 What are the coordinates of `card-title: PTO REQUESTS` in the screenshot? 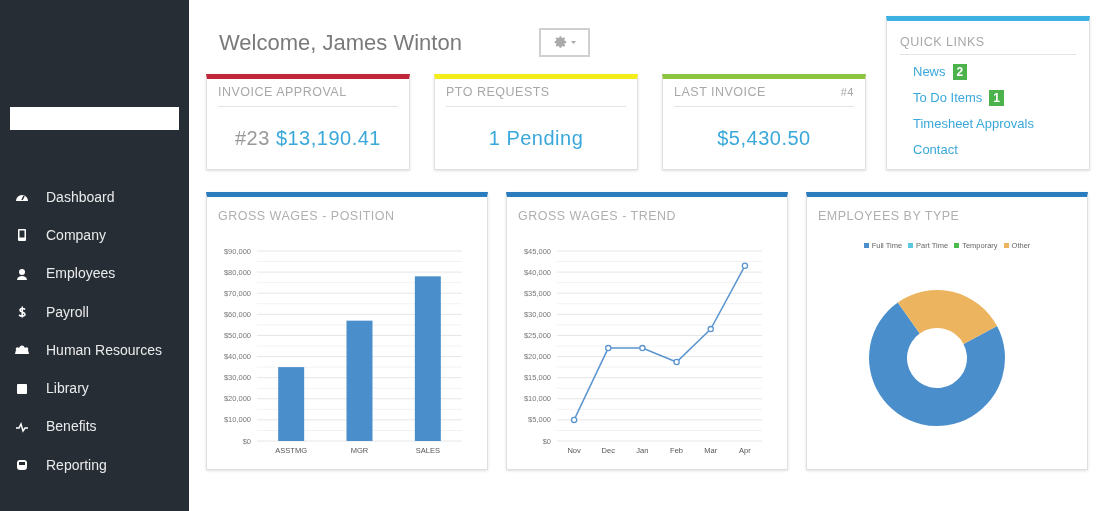 It's located at (498, 93).